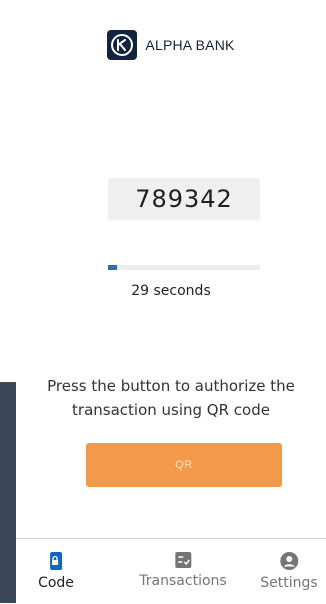 This screenshot has height=604, width=326. Describe the element at coordinates (182, 560) in the screenshot. I see `checklist-icon` at that location.